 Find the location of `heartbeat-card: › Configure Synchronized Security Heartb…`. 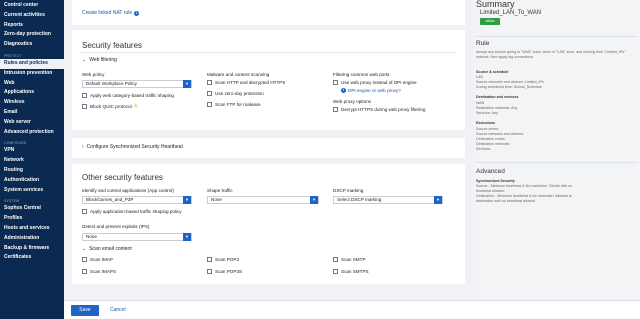

heartbeat-card: › Configure Synchronized Security Heartb… is located at coordinates (268, 148).